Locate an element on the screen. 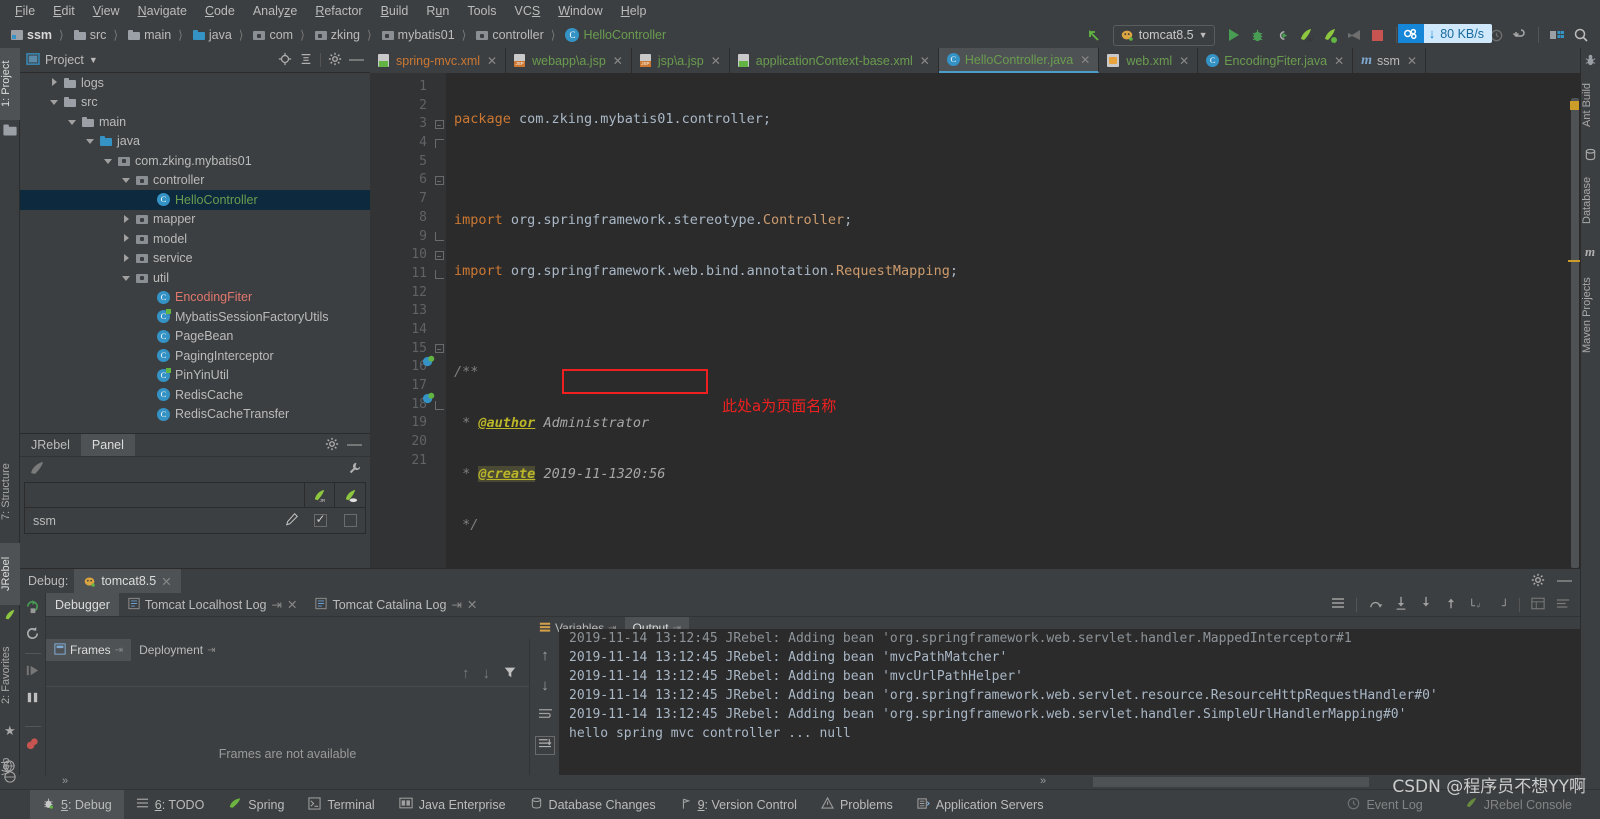 This screenshot has height=819, width=1600. wrench-icon is located at coordinates (354, 470).